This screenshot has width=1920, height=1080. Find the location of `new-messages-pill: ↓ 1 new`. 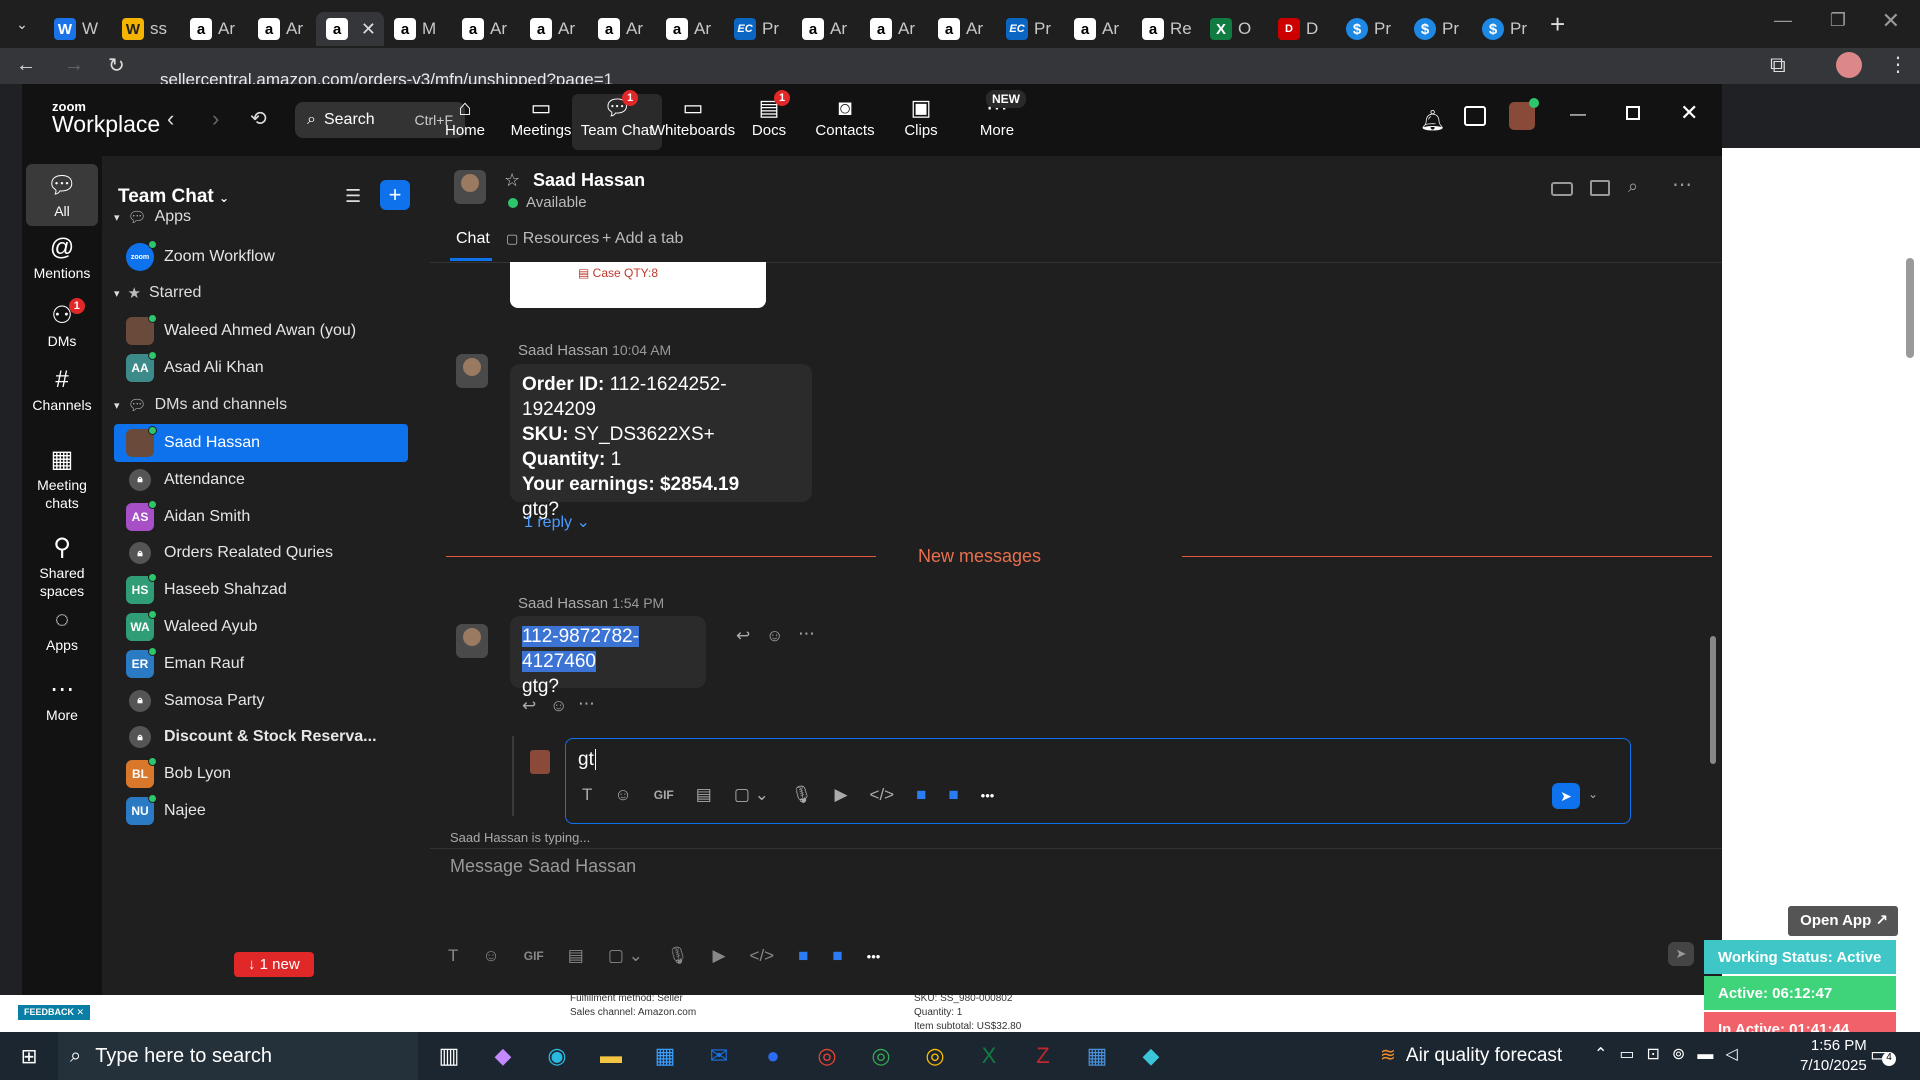

new-messages-pill: ↓ 1 new is located at coordinates (274, 964).